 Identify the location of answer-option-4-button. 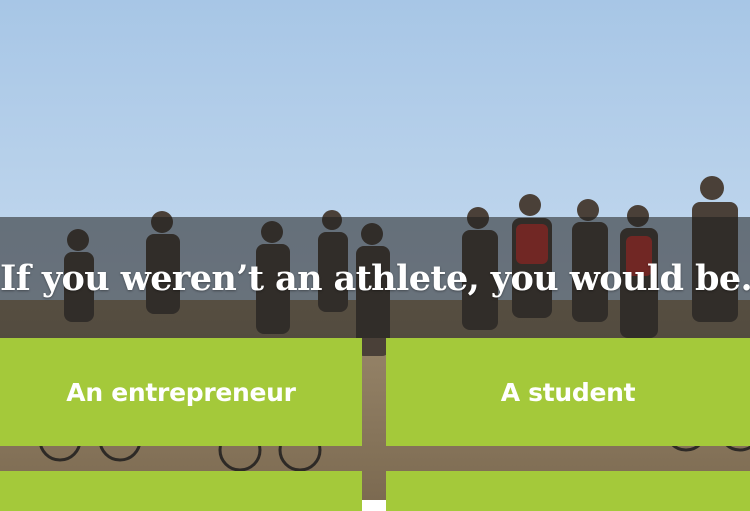
(568, 491).